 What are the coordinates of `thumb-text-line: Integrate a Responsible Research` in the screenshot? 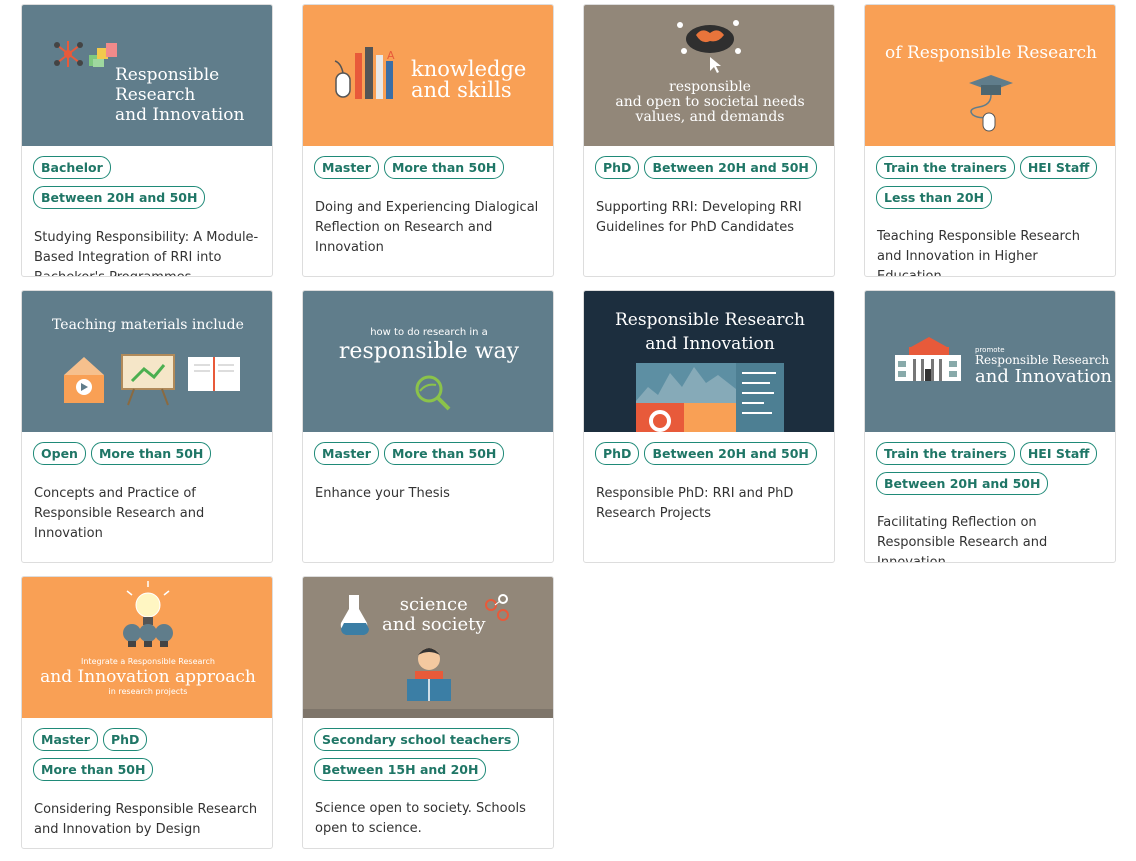 It's located at (148, 661).